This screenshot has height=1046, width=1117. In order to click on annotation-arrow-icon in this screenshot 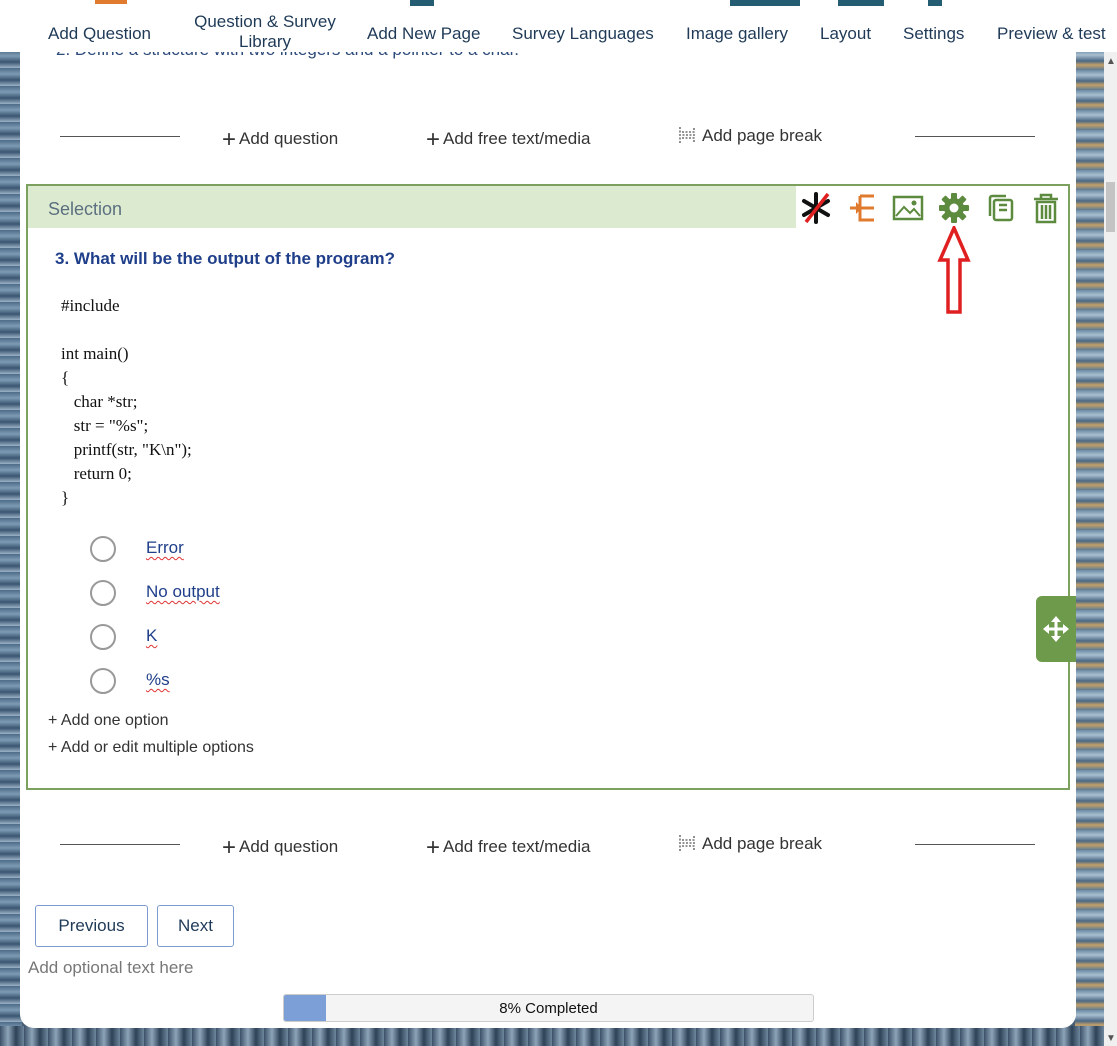, I will do `click(954, 270)`.